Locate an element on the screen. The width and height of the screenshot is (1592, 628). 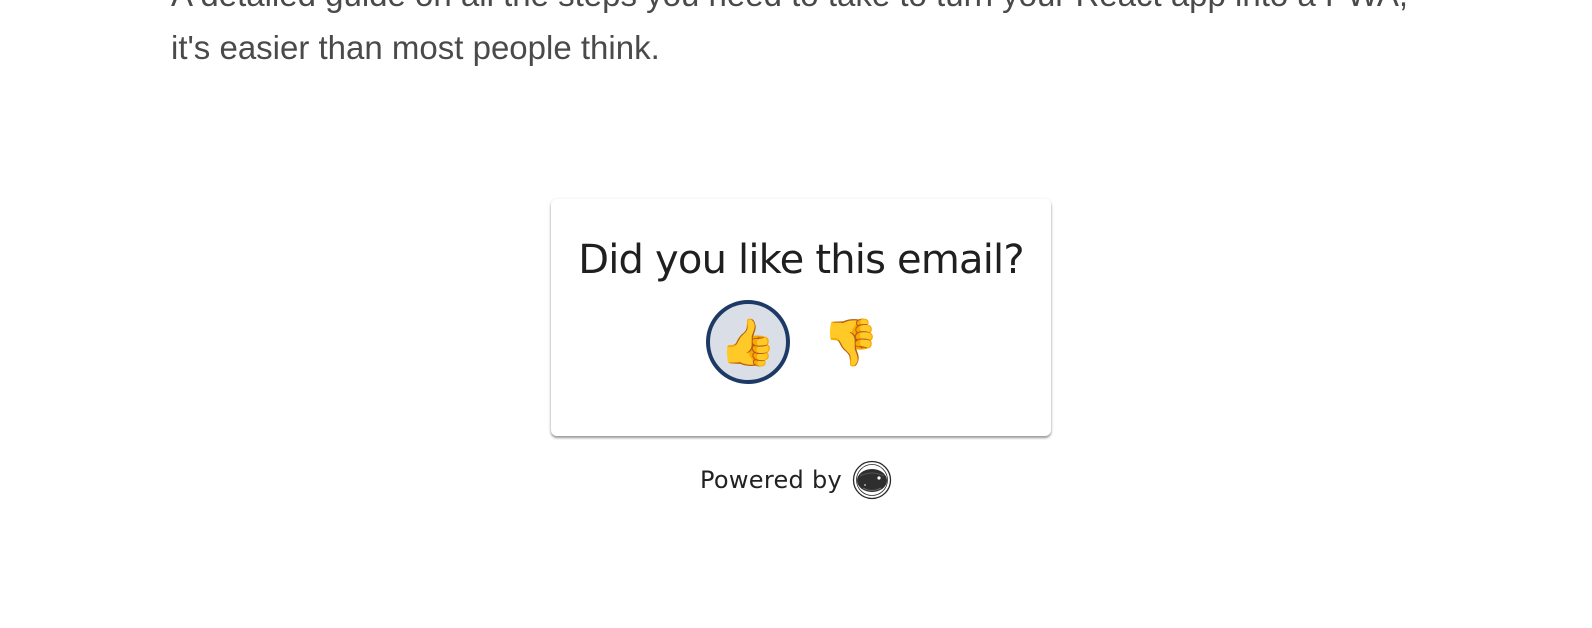
thumbs-down-button: 👎 is located at coordinates (851, 342).